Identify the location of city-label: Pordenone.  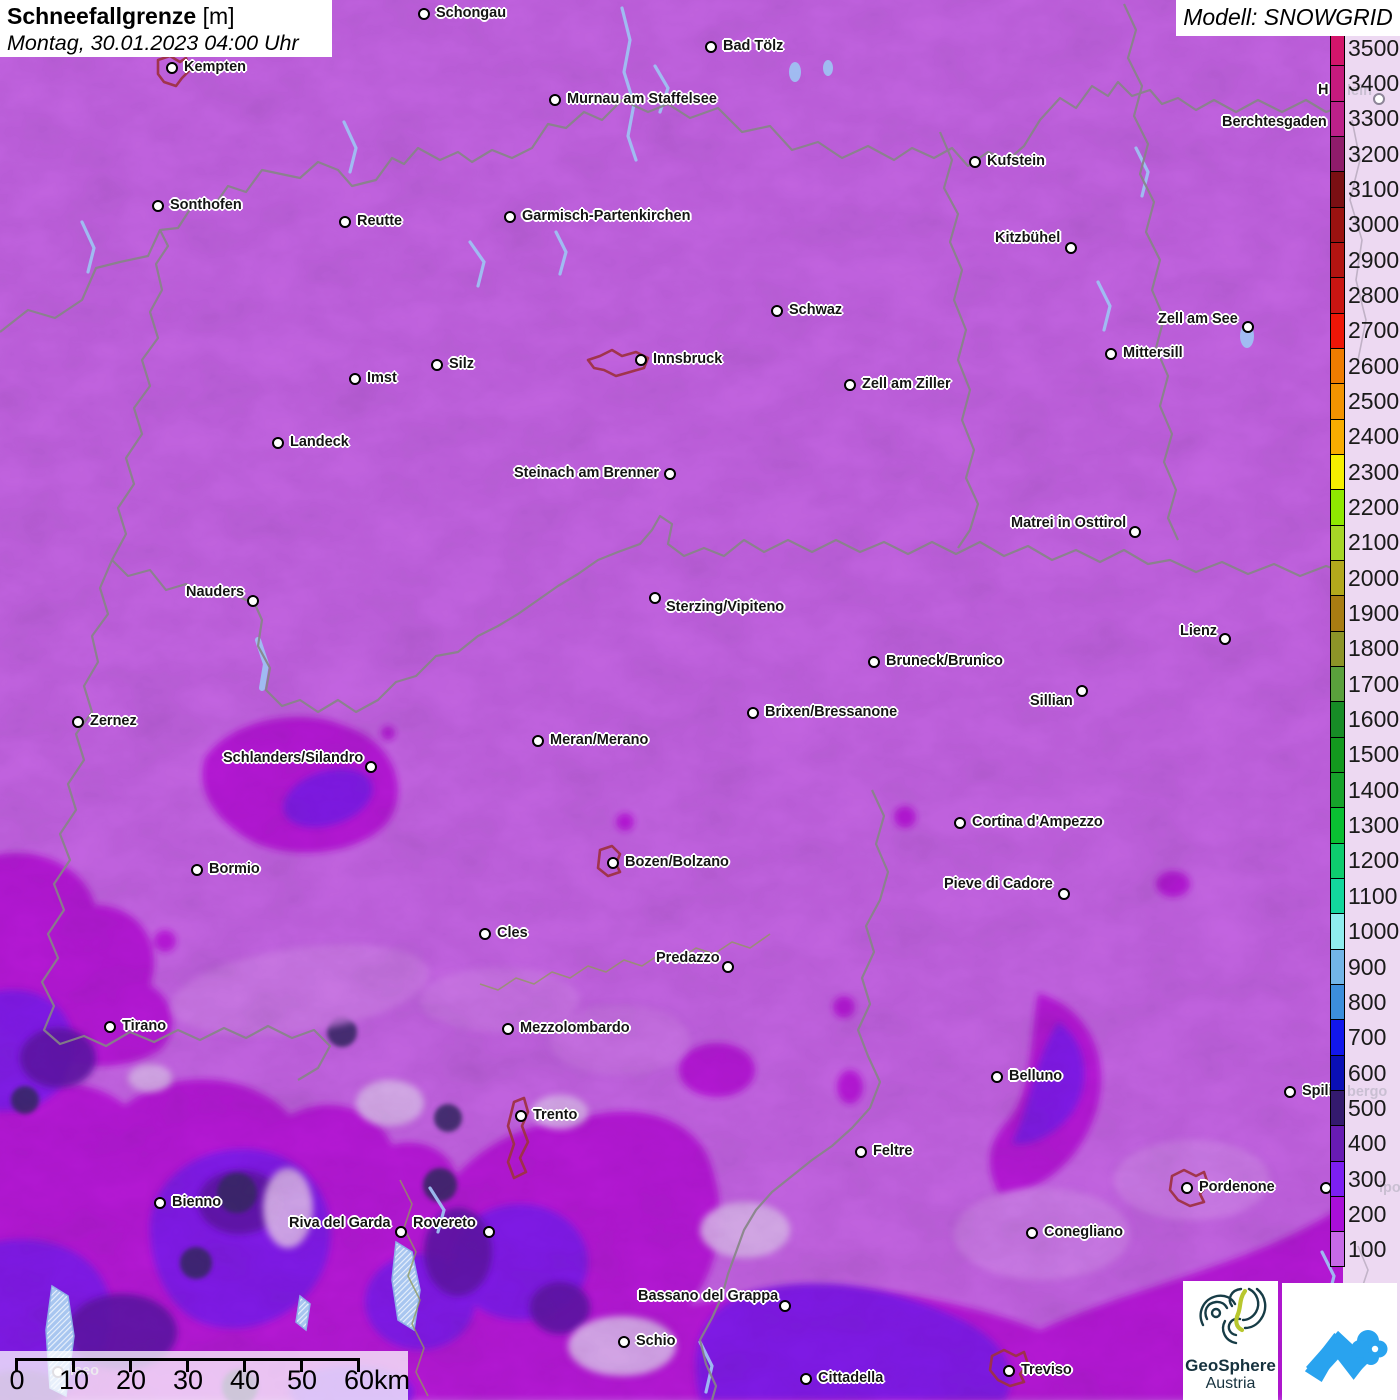
(1237, 1187).